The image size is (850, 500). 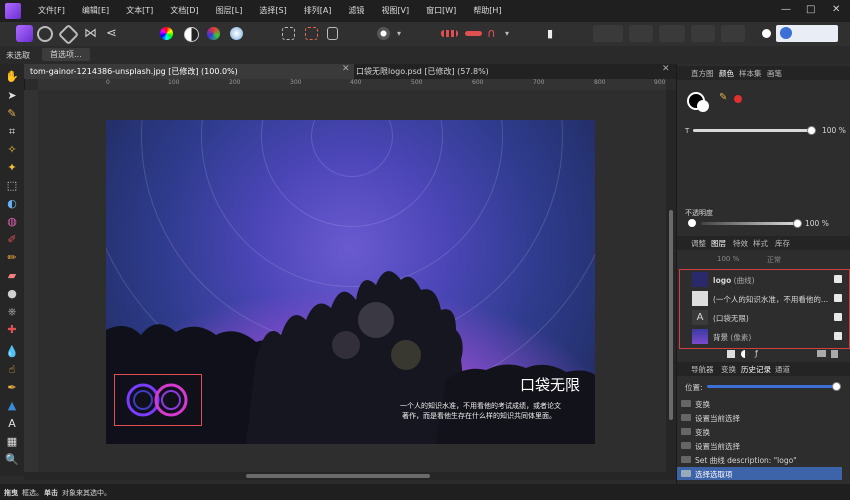 What do you see at coordinates (12, 114) in the screenshot?
I see `color-picker-icon: ✎` at bounding box center [12, 114].